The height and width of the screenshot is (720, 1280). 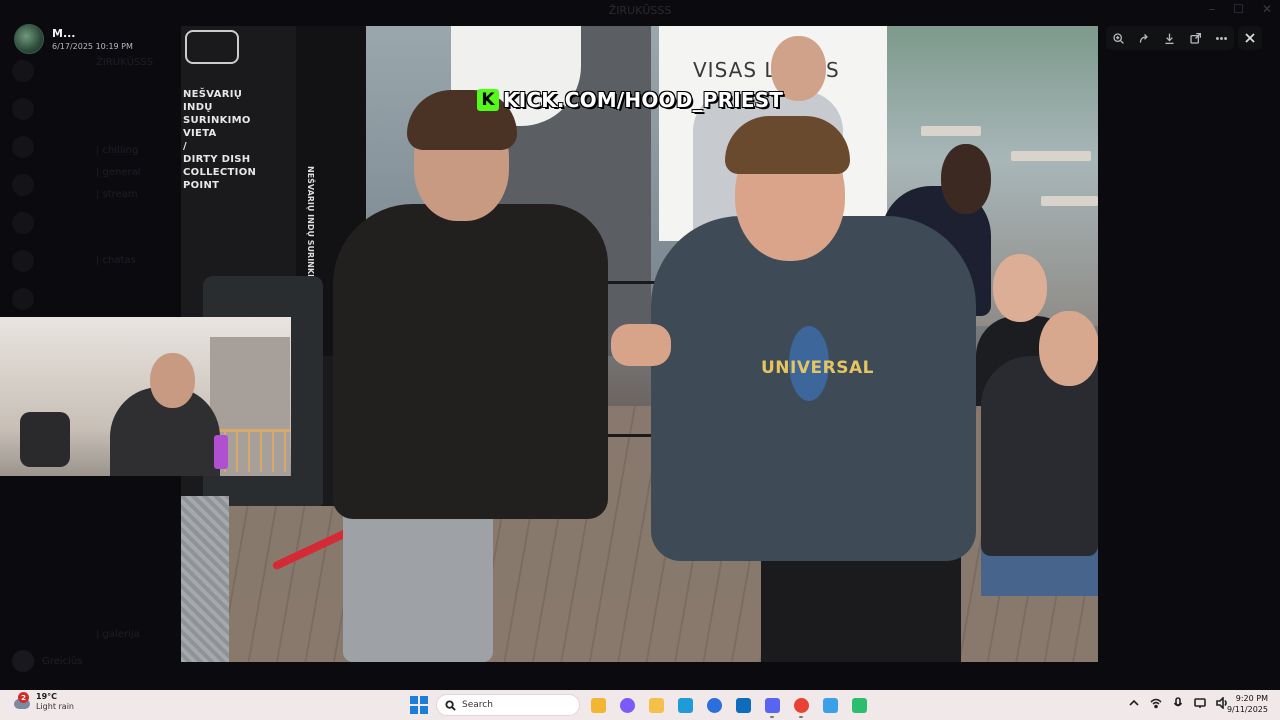 I want to click on clock-time: 9:20 PM, so click(x=1251, y=698).